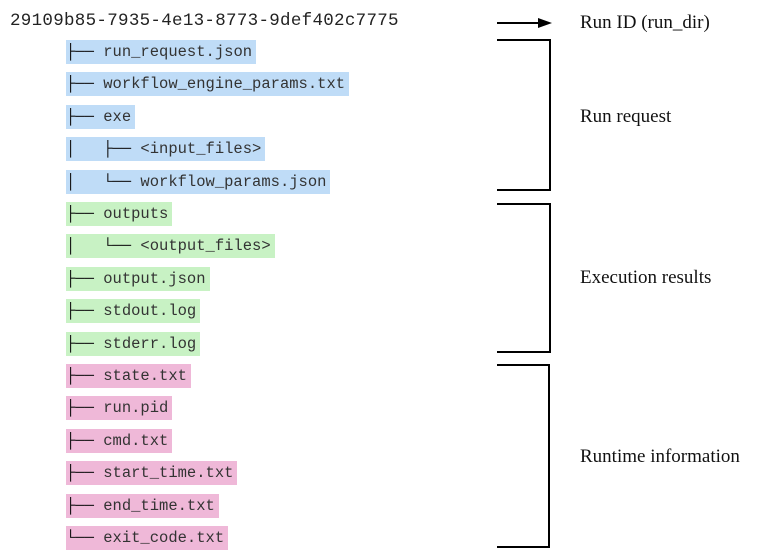 This screenshot has height=555, width=780. I want to click on file-name: <input_files>, so click(201, 149).